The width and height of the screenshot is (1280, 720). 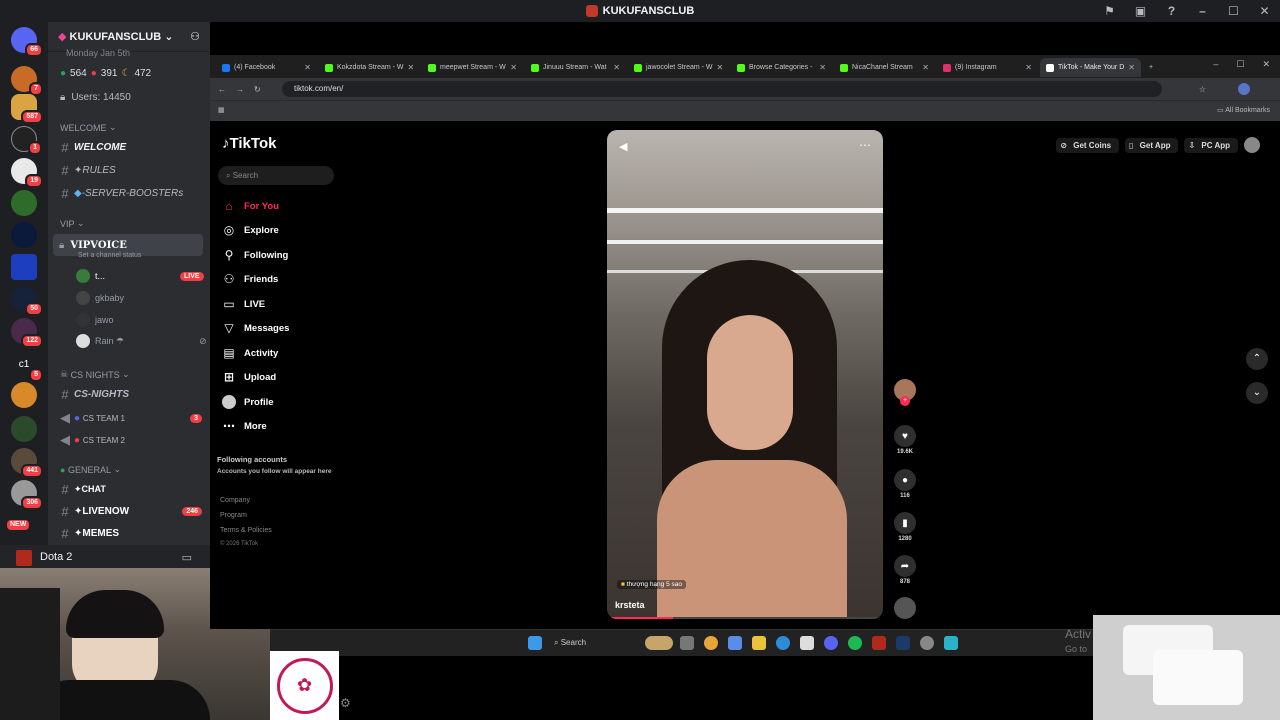 I want to click on channel-memes: # ✦MEMES, so click(x=129, y=533).